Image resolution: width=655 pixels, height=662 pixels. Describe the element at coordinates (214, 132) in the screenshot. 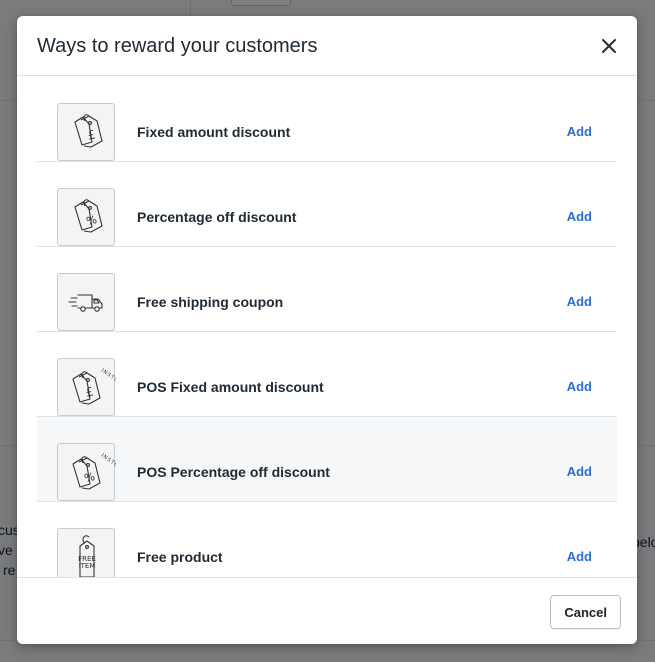

I see `reward-label: Fixed amount discount` at that location.